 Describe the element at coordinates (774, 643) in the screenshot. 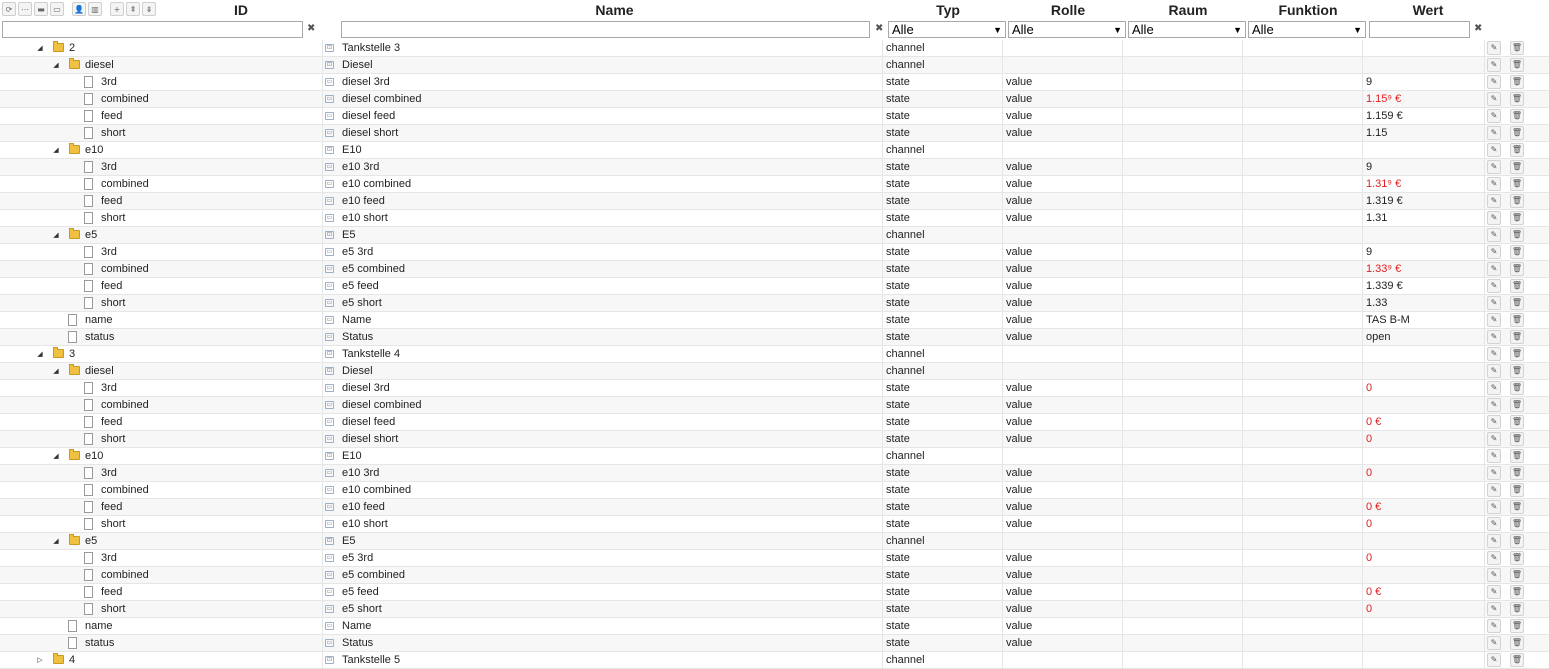

I see `table-row: status ▭ Status state value ✎ 🗑` at that location.